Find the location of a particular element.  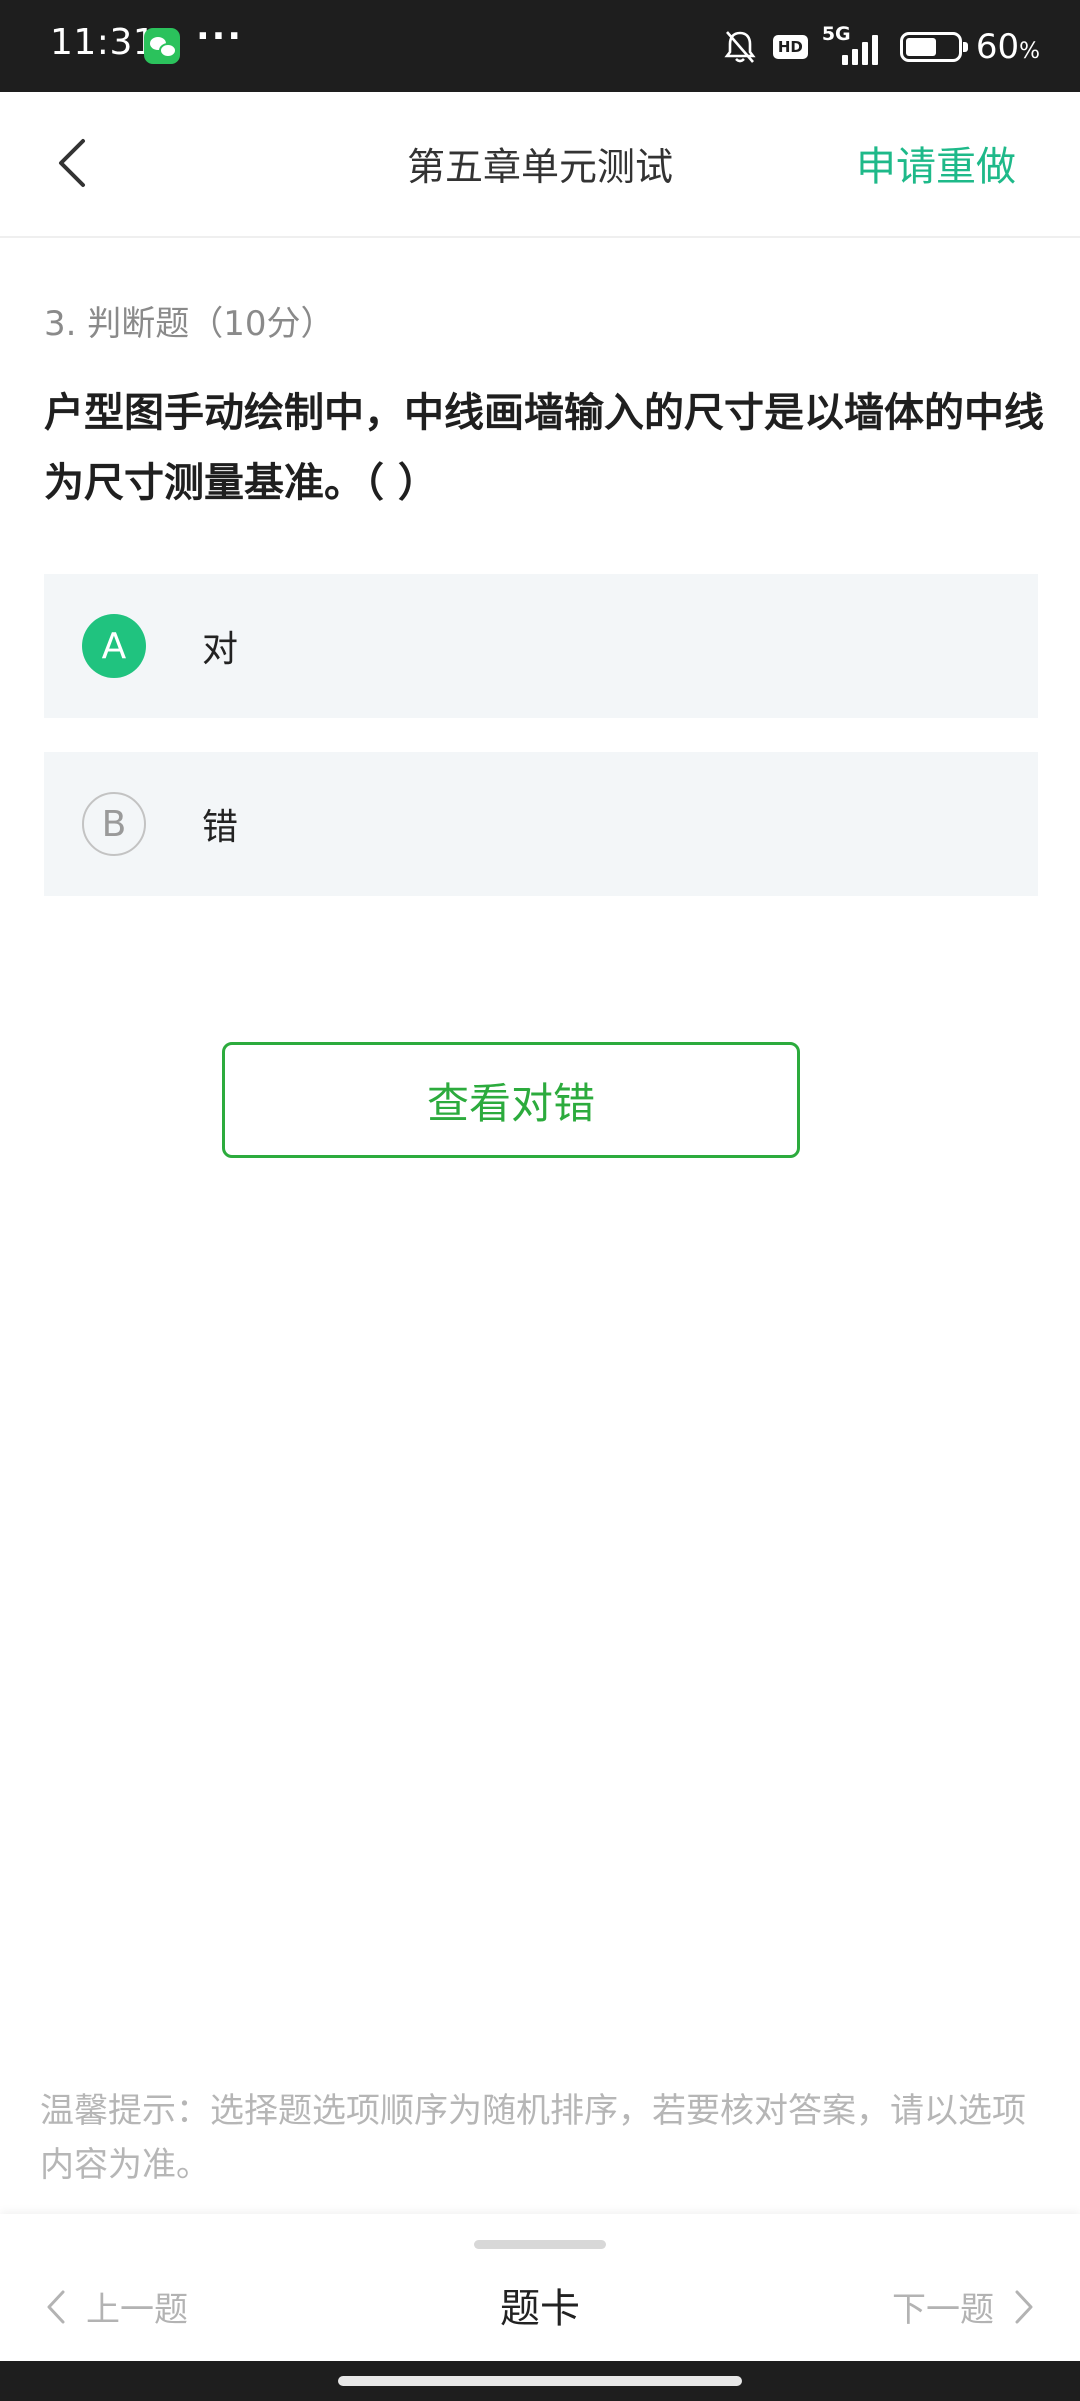

tip-text: 温馨提示：选择题选项顺序为随机排序，若要核对答案，请以选项内容为准。 is located at coordinates (533, 2138).